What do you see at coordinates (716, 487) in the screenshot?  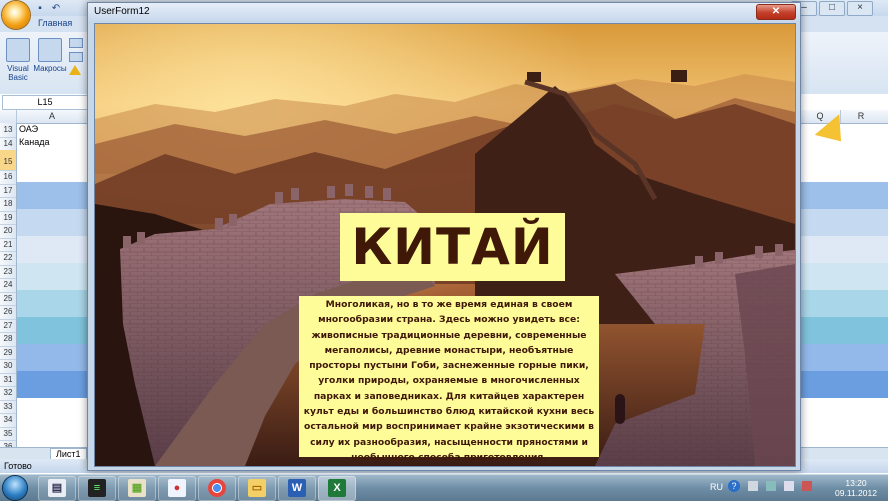 I see `language-indicator: RU` at bounding box center [716, 487].